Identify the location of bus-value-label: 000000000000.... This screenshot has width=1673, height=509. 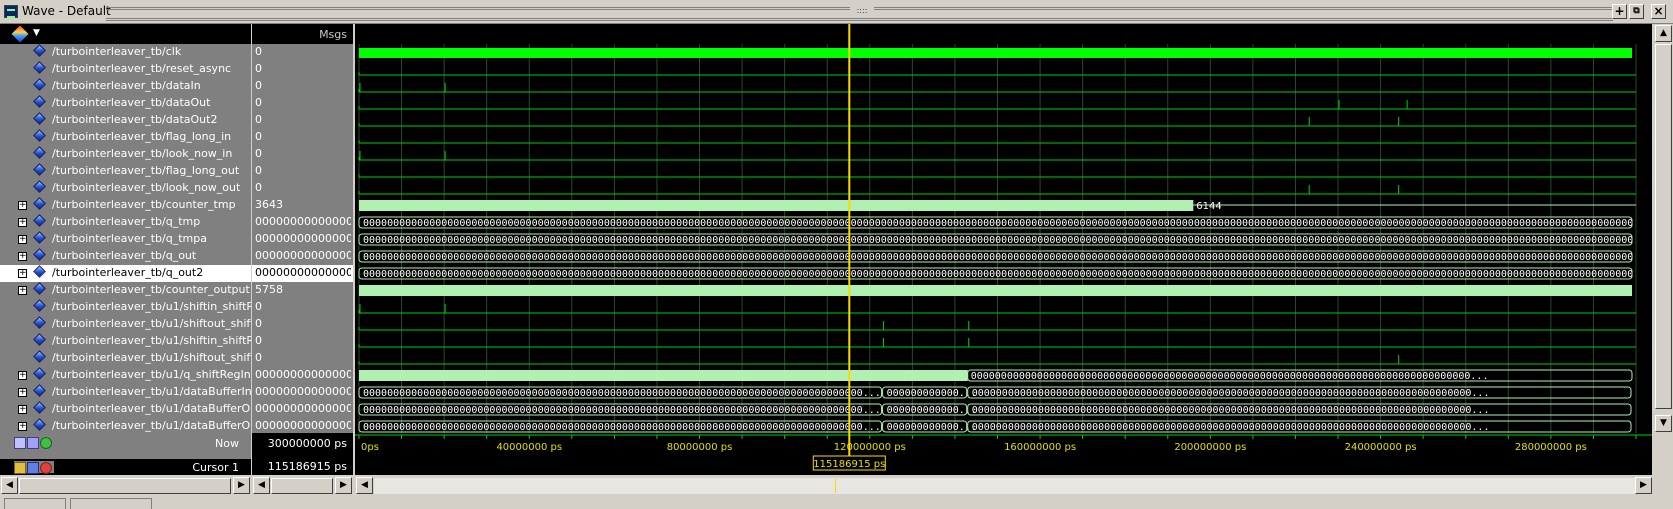
(932, 410).